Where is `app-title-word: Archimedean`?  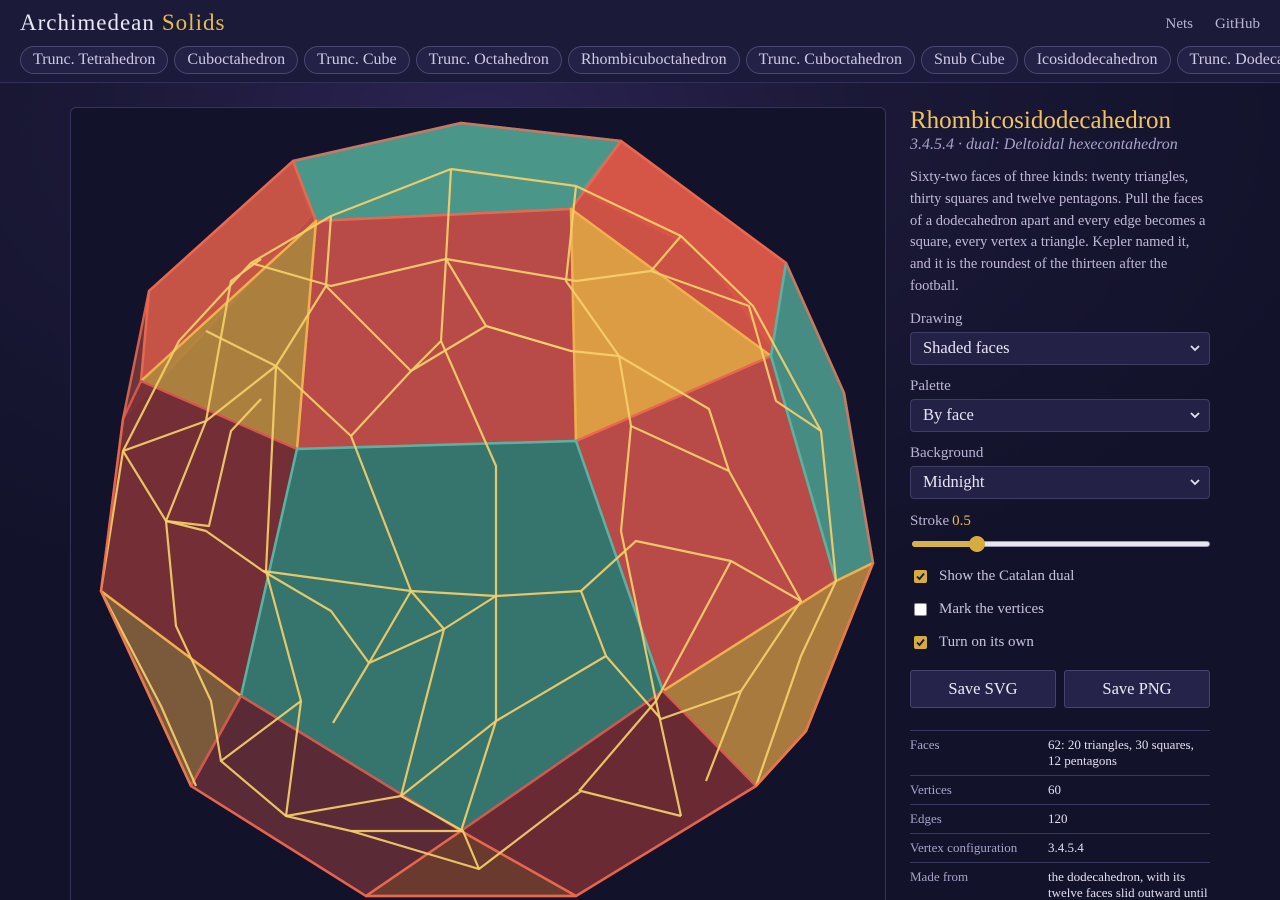 app-title-word: Archimedean is located at coordinates (87, 22).